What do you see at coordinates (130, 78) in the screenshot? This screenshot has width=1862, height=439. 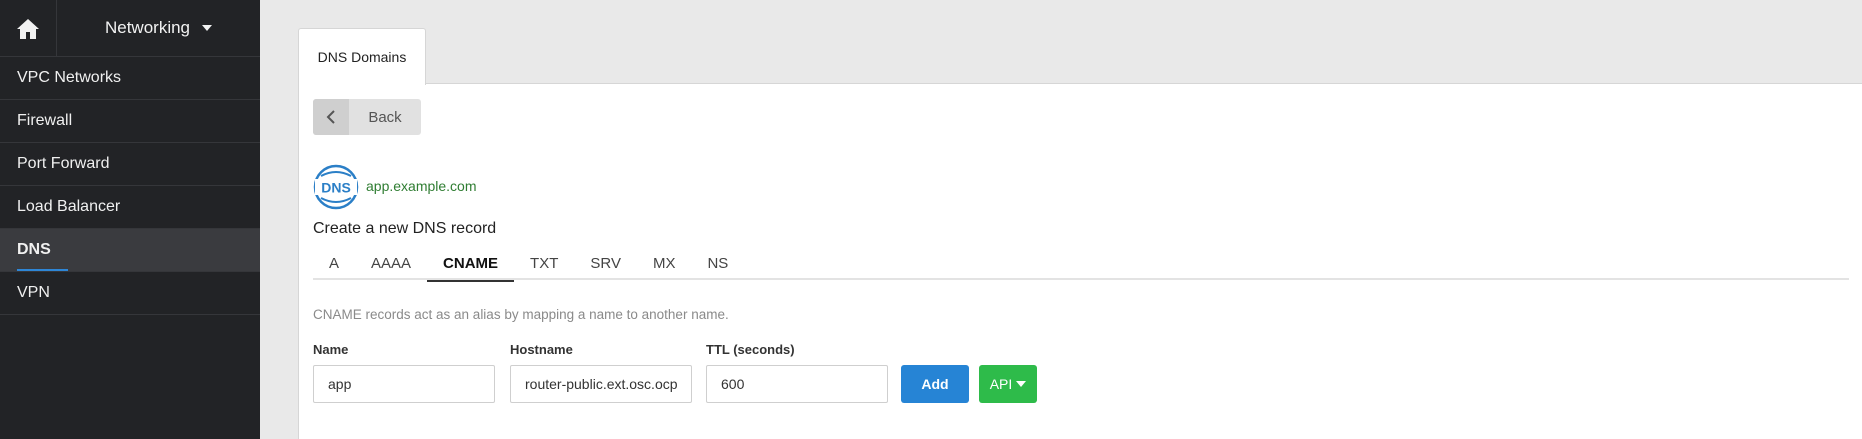 I see `sidebar-item-vpc-networks: VPC Networks` at bounding box center [130, 78].